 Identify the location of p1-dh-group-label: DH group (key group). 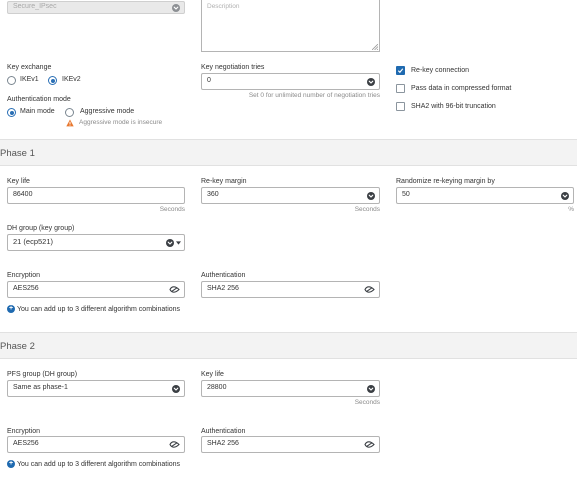
(41, 228).